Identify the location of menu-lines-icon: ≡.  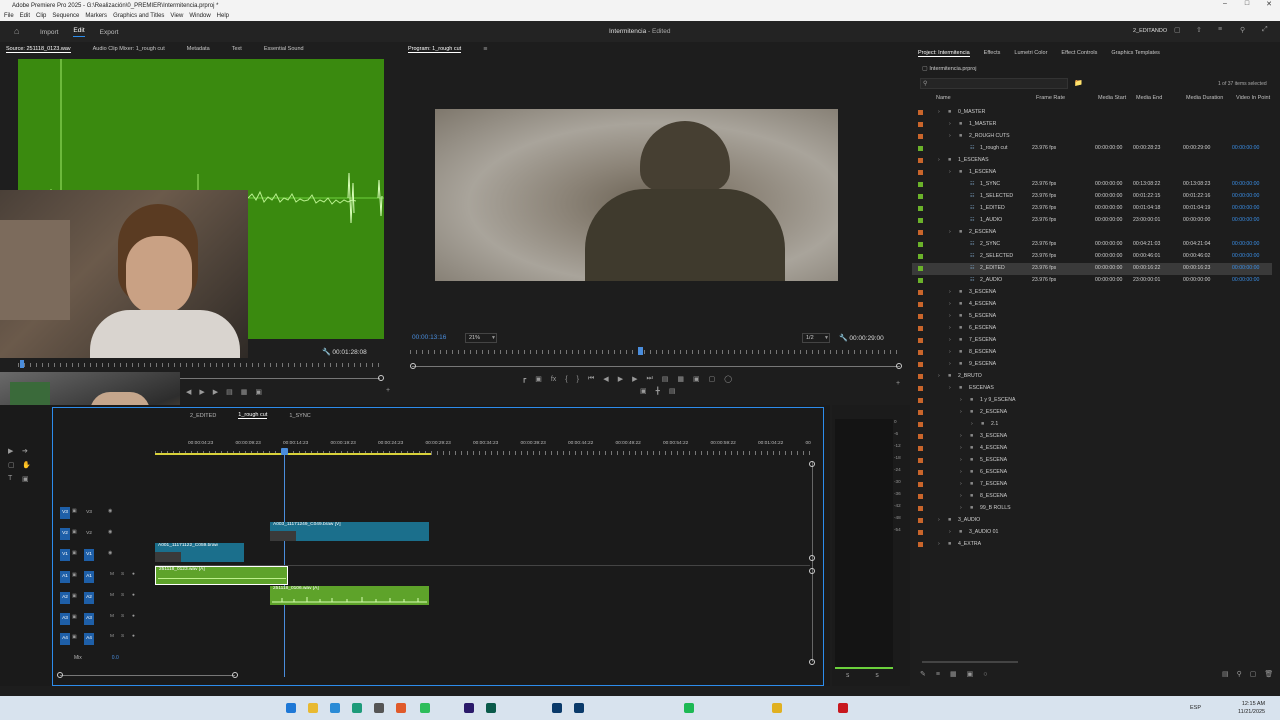
(1220, 29).